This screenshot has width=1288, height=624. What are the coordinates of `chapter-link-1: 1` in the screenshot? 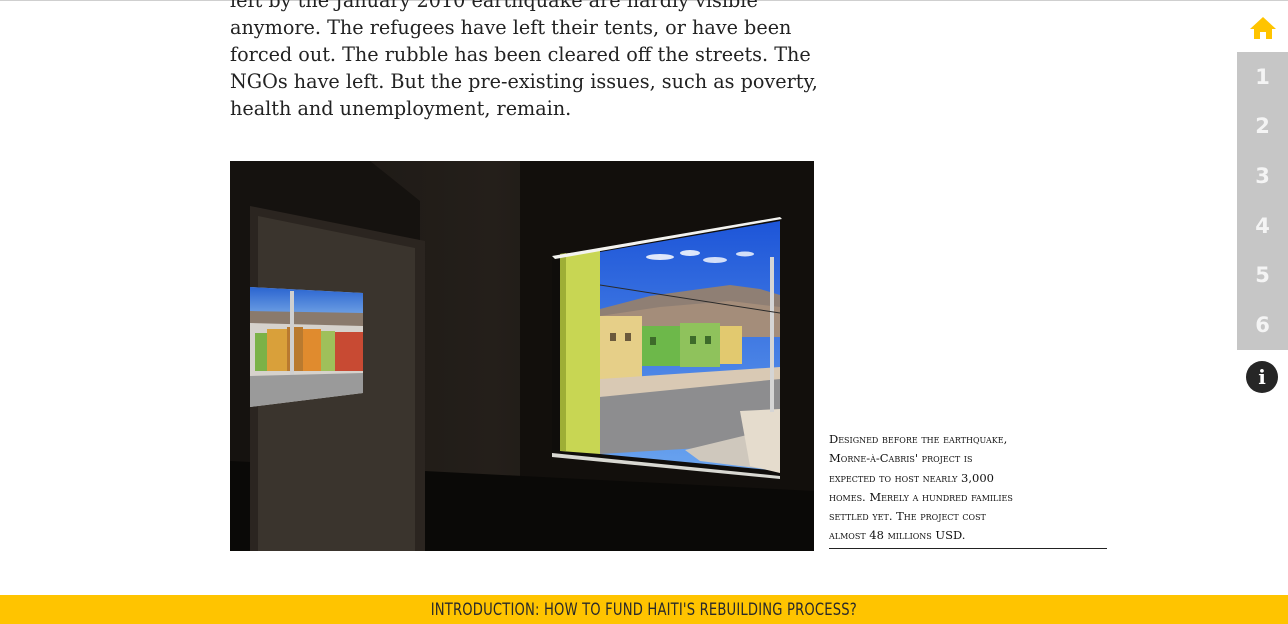 It's located at (1262, 77).